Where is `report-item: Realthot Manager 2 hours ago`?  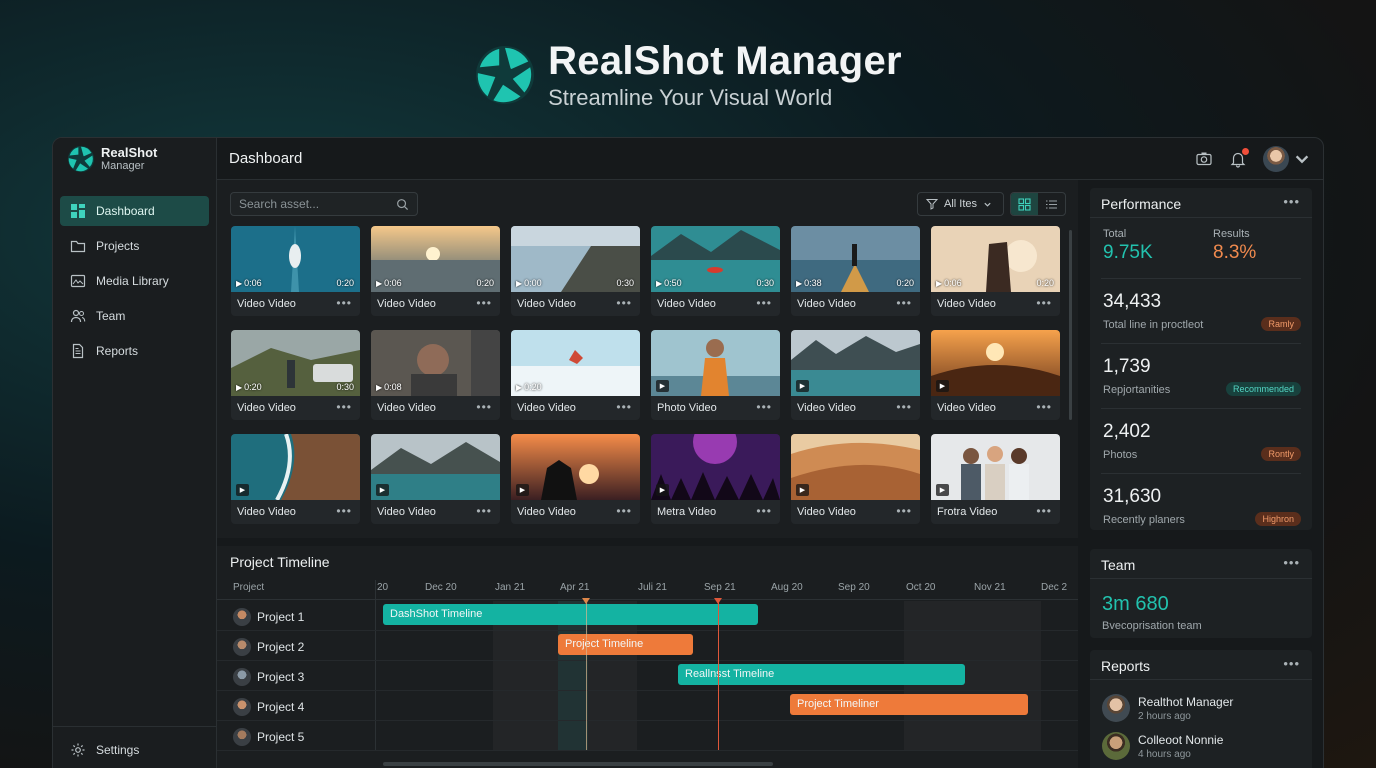 report-item: Realthot Manager 2 hours ago is located at coordinates (1167, 708).